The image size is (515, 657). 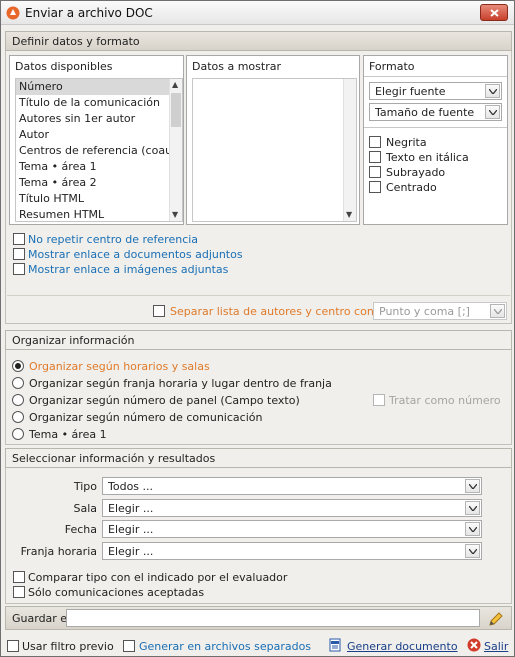 What do you see at coordinates (18, 366) in the screenshot?
I see `organize-radio-schedule` at bounding box center [18, 366].